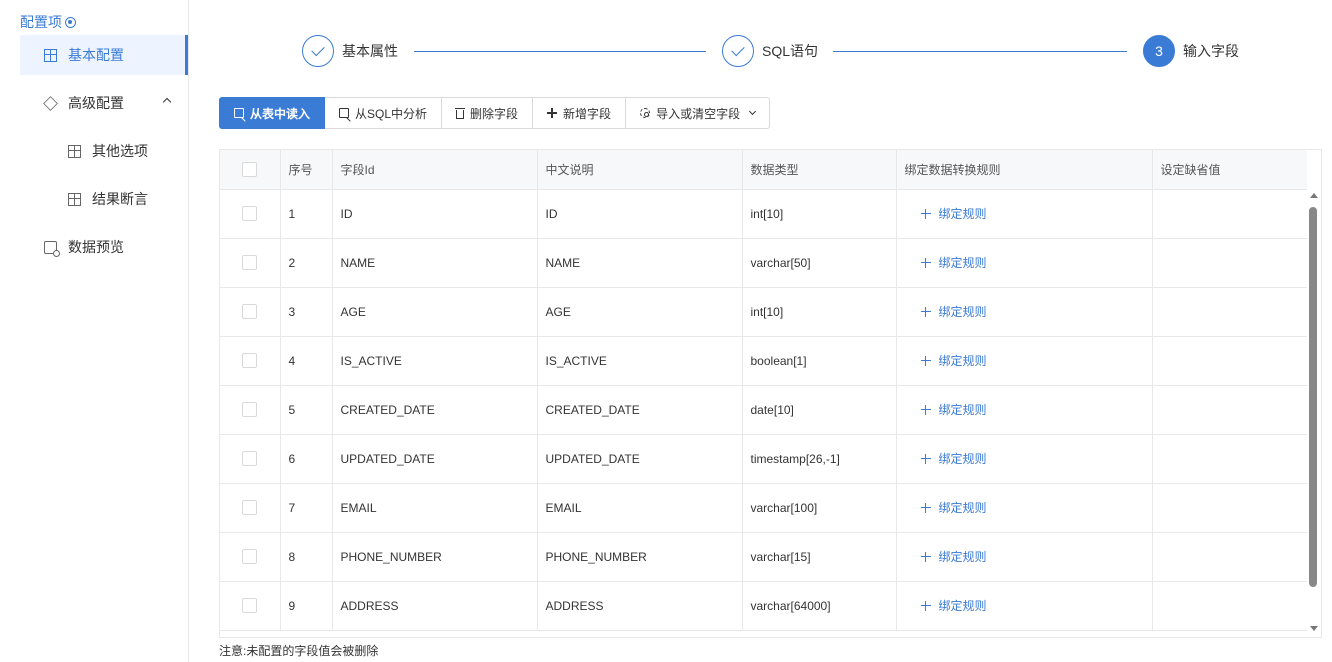 This screenshot has height=662, width=1332. What do you see at coordinates (819, 263) in the screenshot?
I see `cell-data-type: varchar[50]` at bounding box center [819, 263].